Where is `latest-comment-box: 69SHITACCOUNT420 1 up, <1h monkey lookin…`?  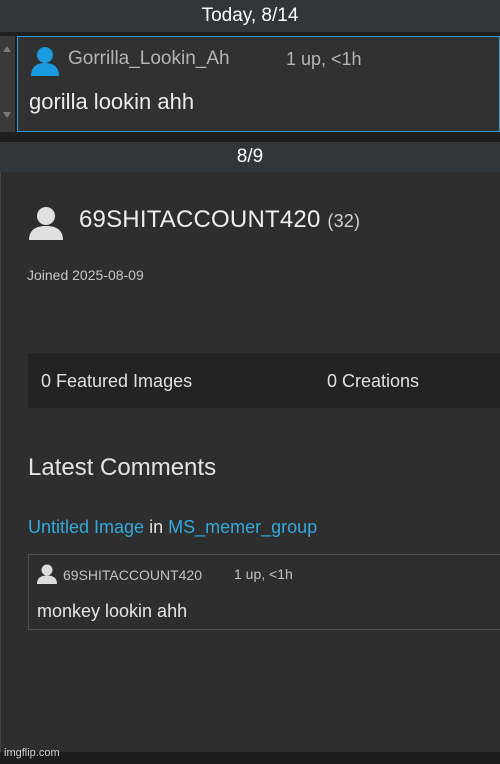
latest-comment-box: 69SHITACCOUNT420 1 up, <1h monkey lookin… is located at coordinates (264, 592).